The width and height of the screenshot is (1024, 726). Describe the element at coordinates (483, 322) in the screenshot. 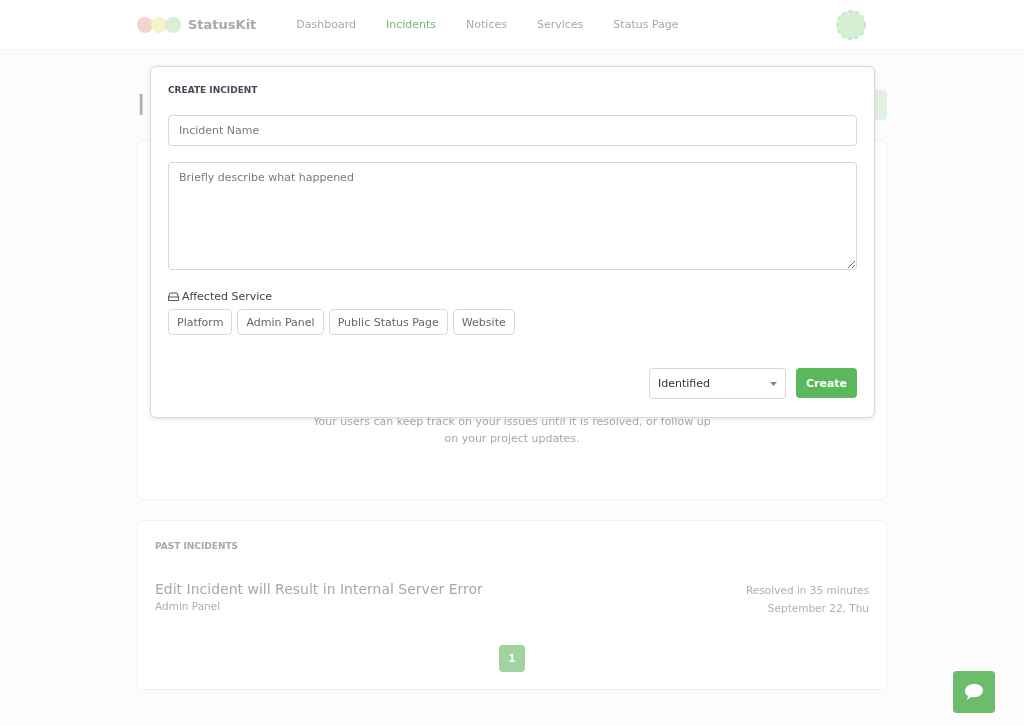

I see `service-toggle: Website` at that location.